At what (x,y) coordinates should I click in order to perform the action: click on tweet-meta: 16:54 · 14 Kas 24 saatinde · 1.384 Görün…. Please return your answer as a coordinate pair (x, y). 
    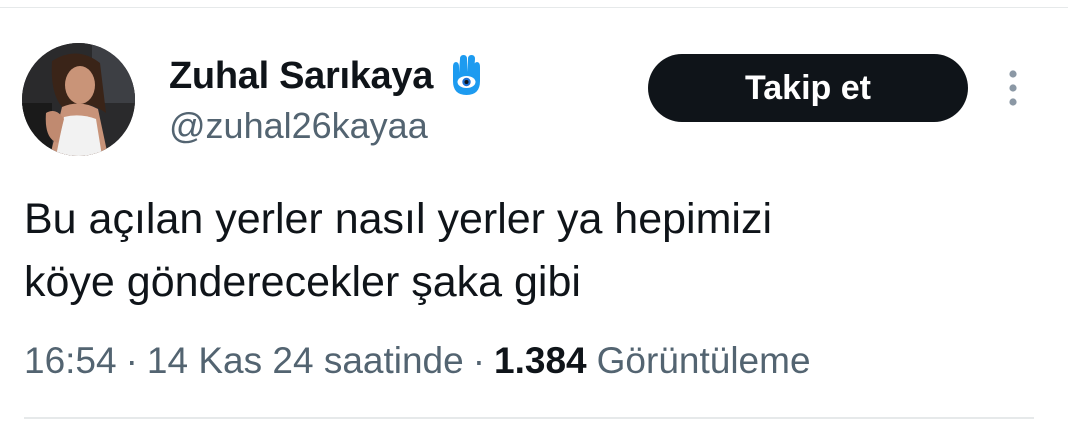
    Looking at the image, I should click on (417, 361).